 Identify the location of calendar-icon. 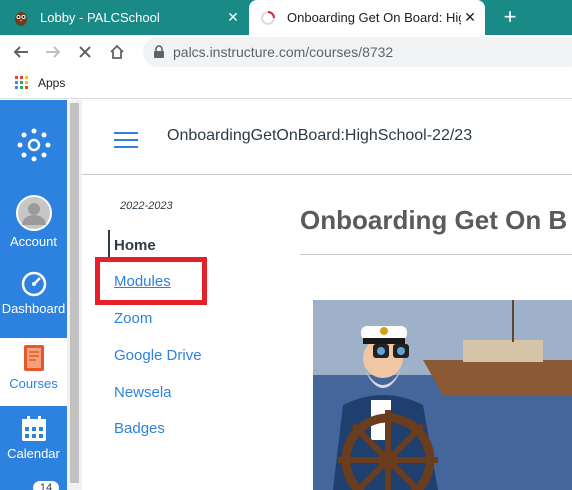
(33, 428).